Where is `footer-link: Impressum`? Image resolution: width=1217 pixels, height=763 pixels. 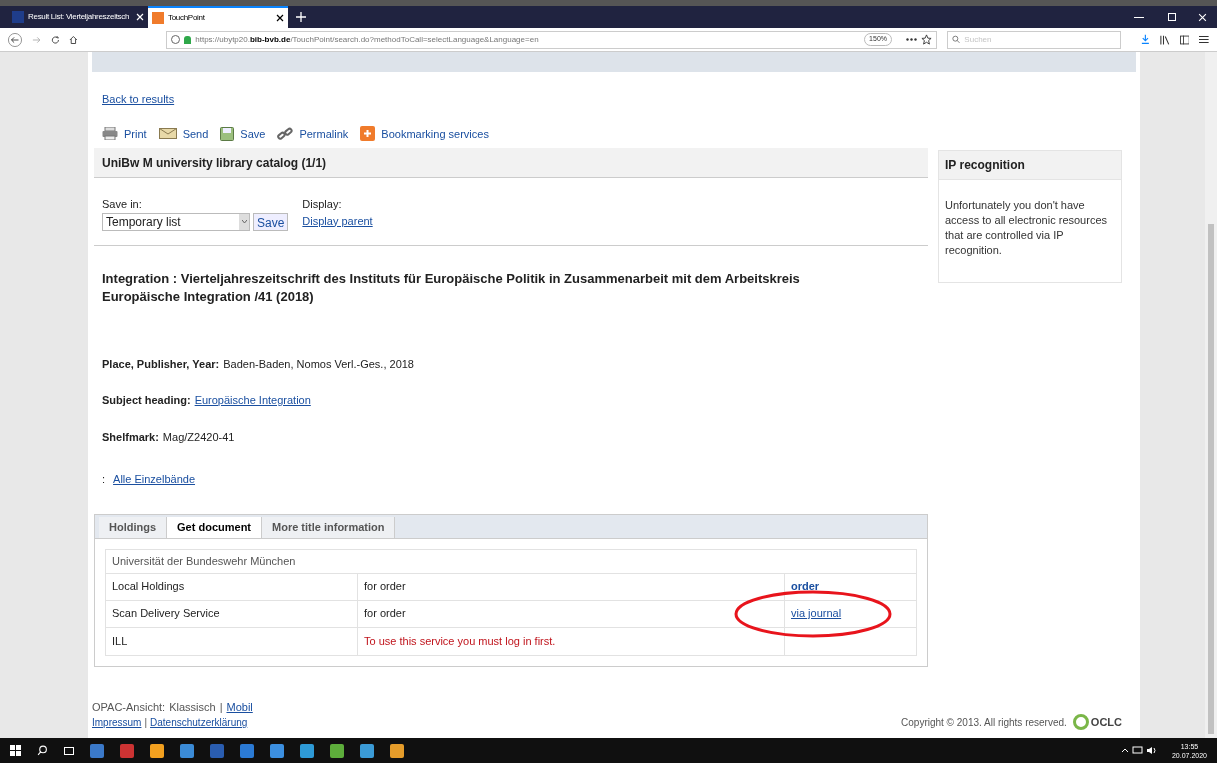
footer-link: Impressum is located at coordinates (117, 722).